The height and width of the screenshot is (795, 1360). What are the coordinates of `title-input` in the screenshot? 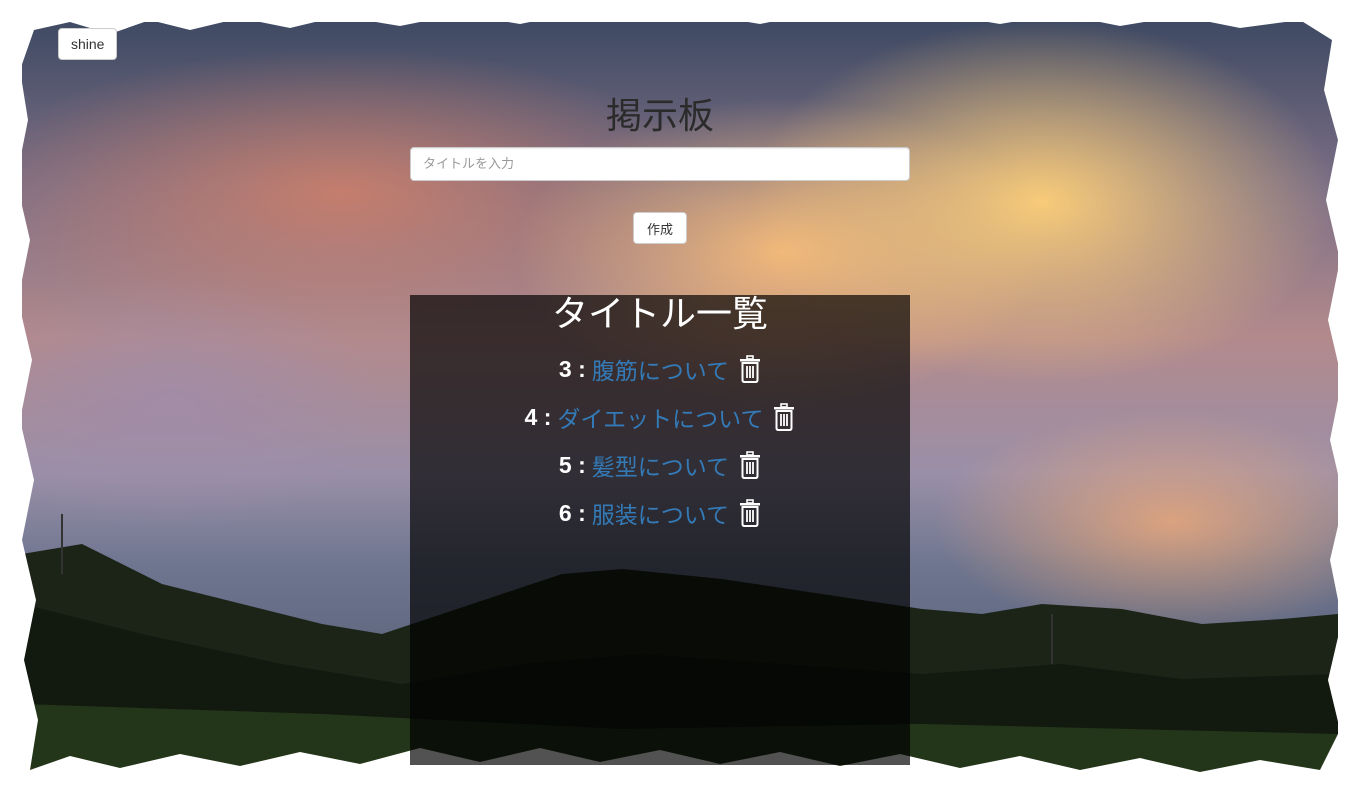 It's located at (660, 164).